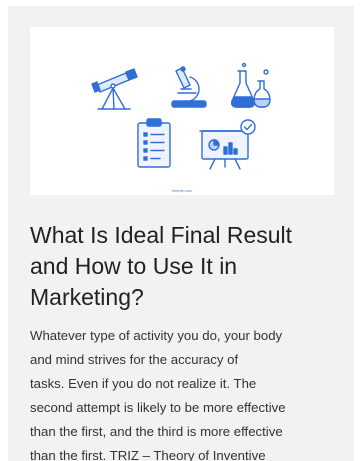 Image resolution: width=361 pixels, height=461 pixels. Describe the element at coordinates (227, 144) in the screenshot. I see `presentation-board-icon` at that location.